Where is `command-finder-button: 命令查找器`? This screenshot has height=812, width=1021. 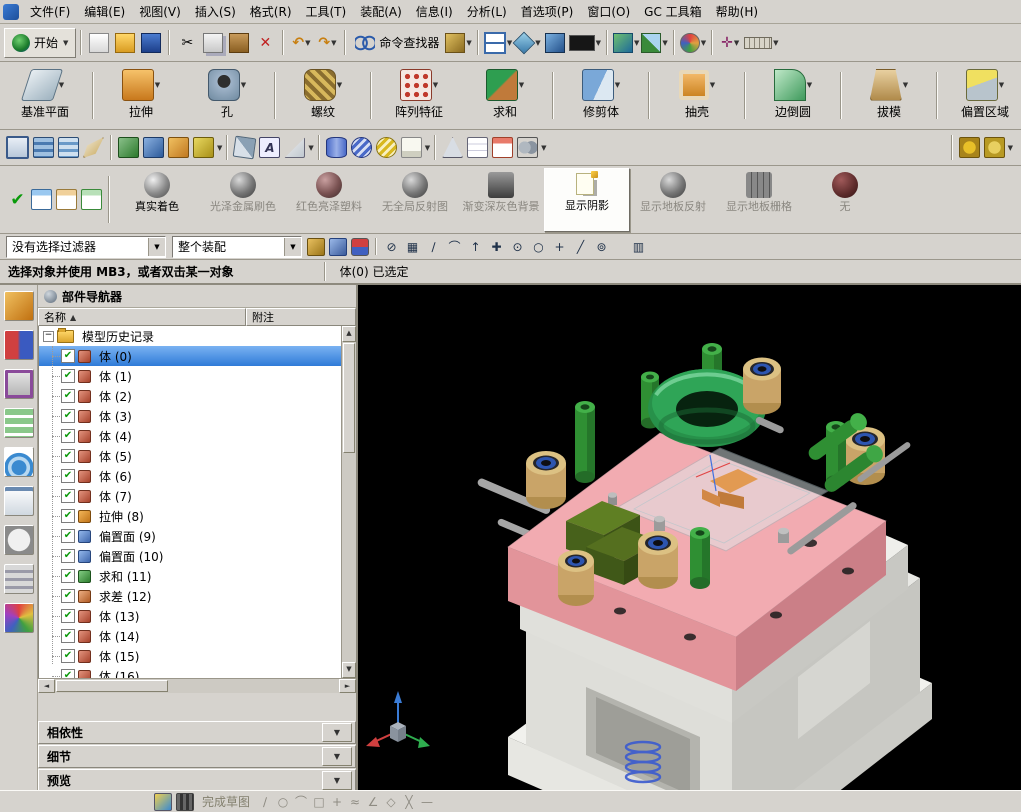 command-finder-button: 命令查找器 is located at coordinates (397, 43).